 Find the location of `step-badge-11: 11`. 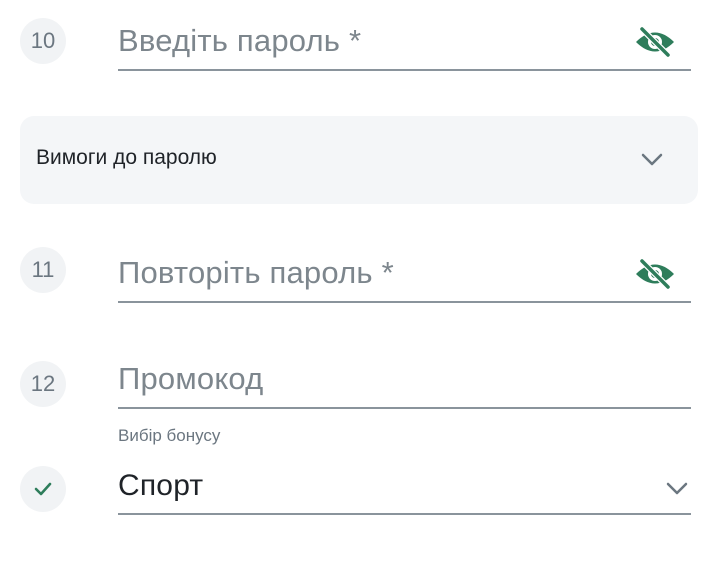

step-badge-11: 11 is located at coordinates (43, 270).